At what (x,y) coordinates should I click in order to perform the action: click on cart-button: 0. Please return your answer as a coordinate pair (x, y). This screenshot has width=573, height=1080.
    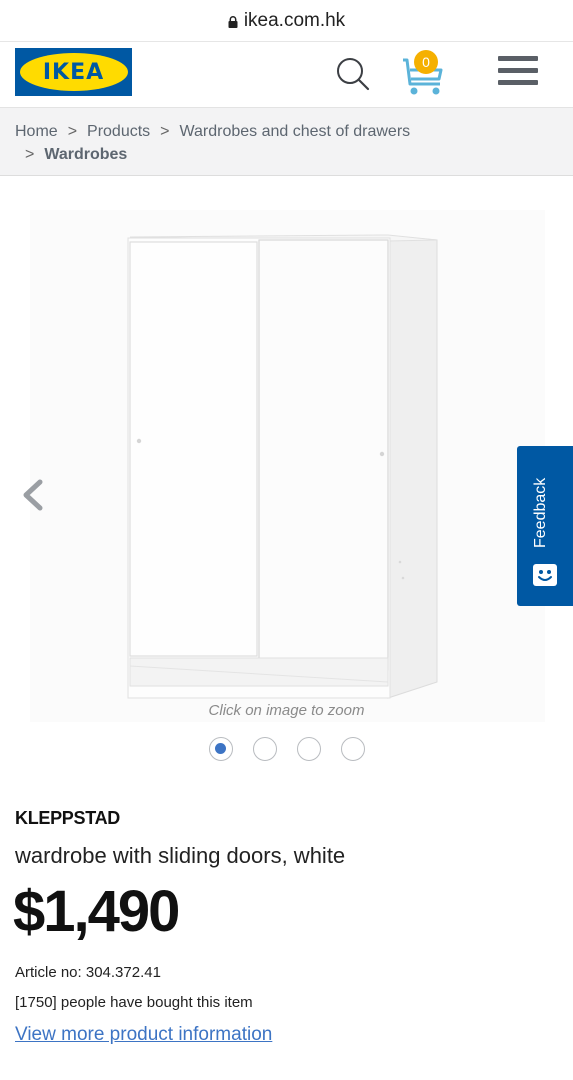
    Looking at the image, I should click on (423, 73).